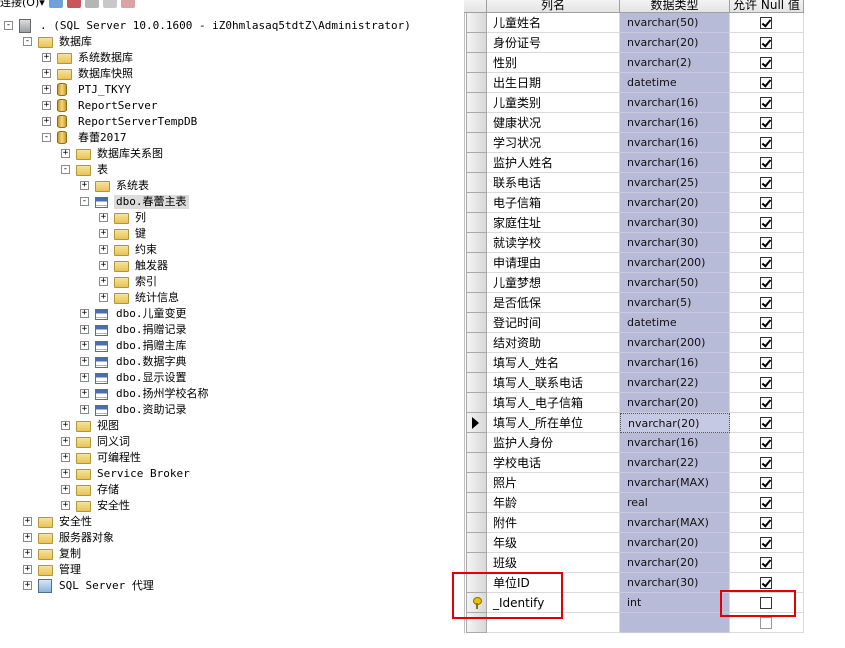  I want to click on tree-node-label: ReportServer, so click(117, 106).